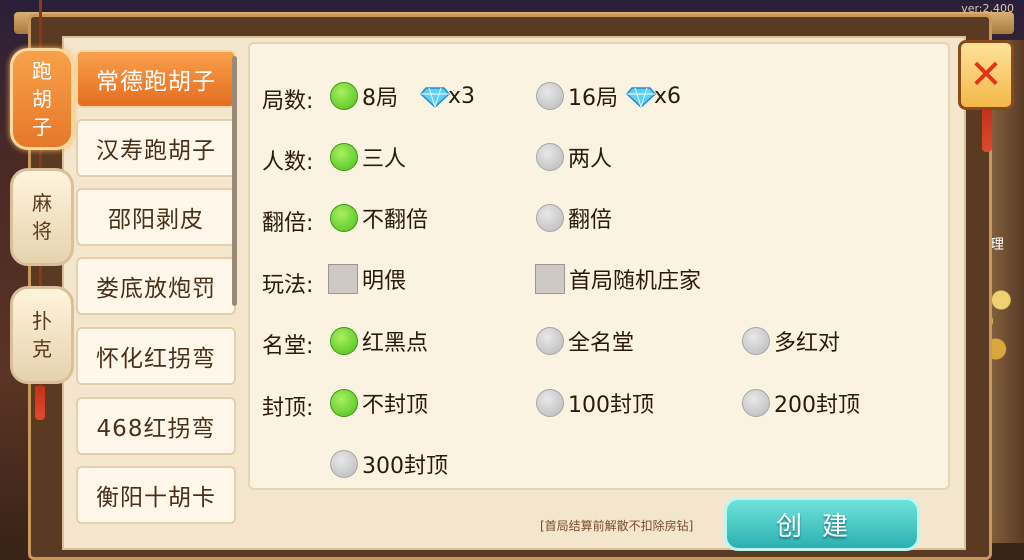 The width and height of the screenshot is (1024, 560). Describe the element at coordinates (384, 159) in the screenshot. I see `option-text: 三人` at that location.